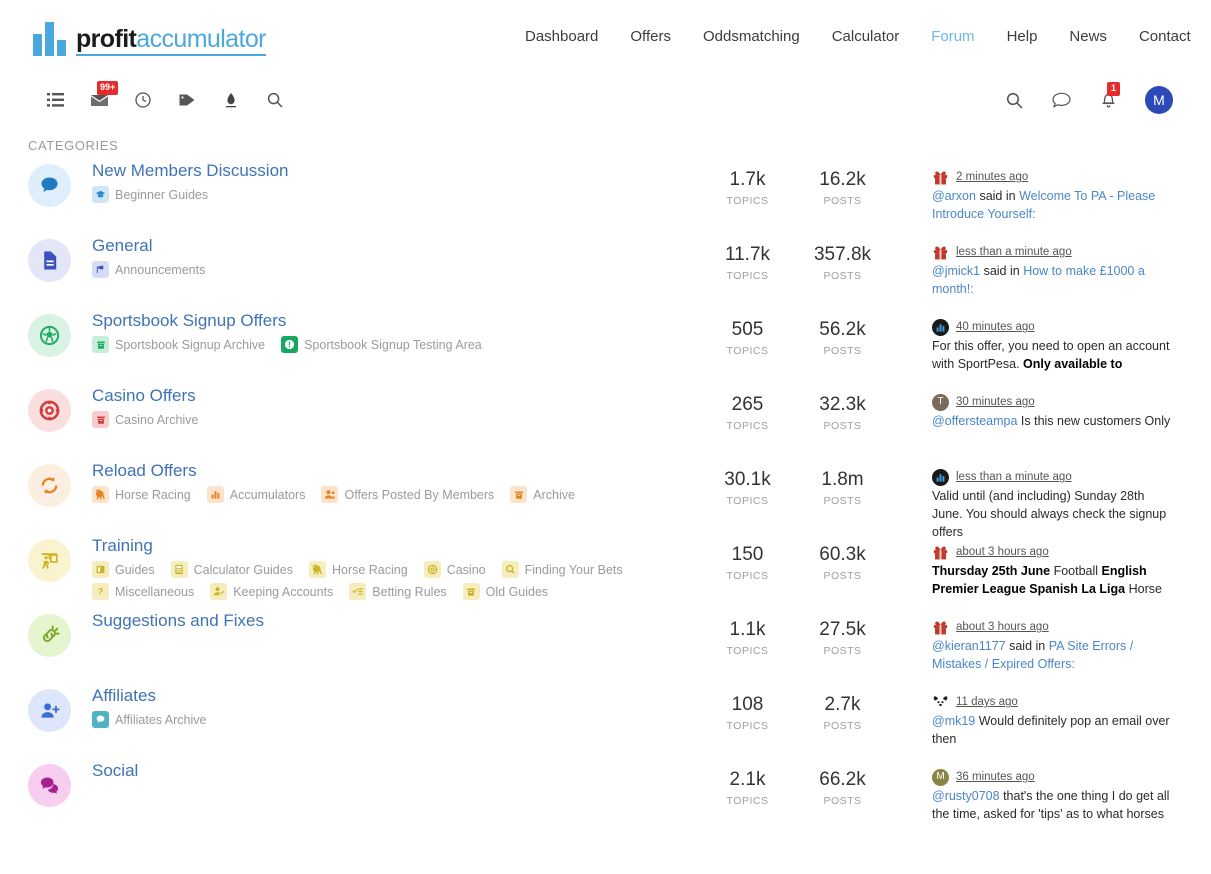  What do you see at coordinates (1109, 96) in the screenshot?
I see `bell-icon: 1` at bounding box center [1109, 96].